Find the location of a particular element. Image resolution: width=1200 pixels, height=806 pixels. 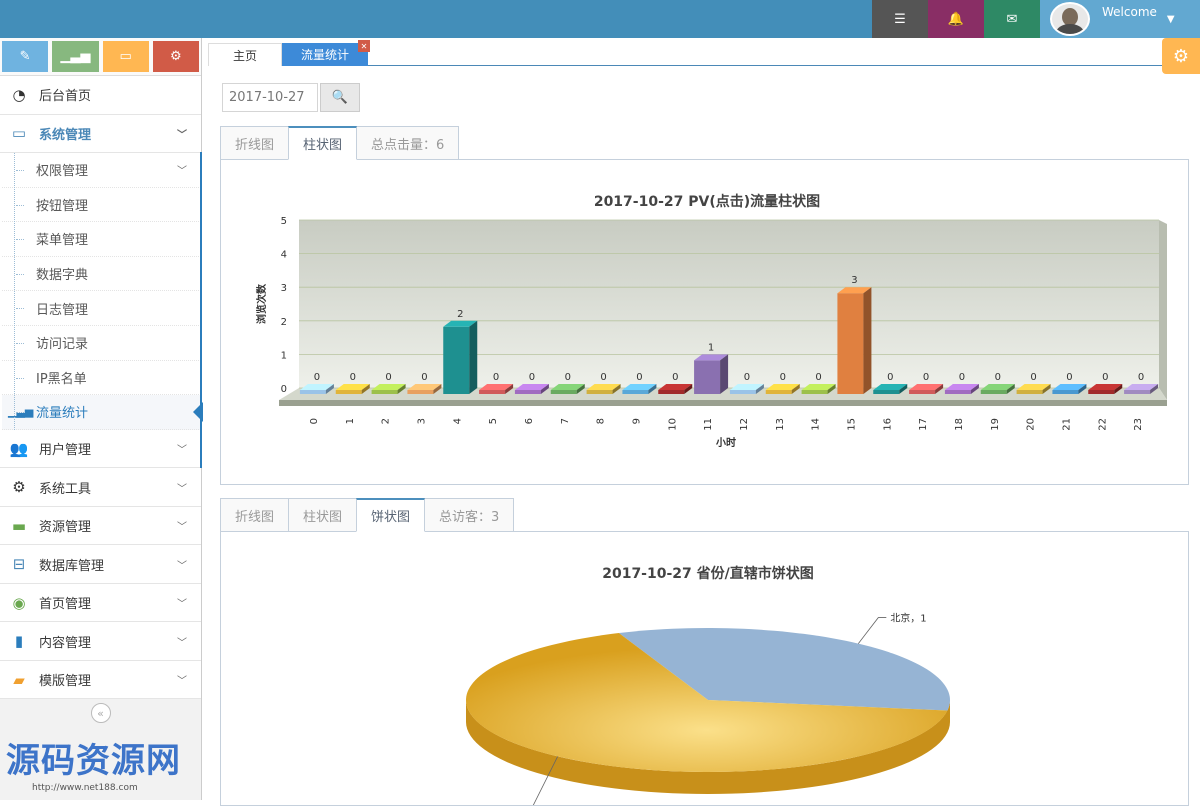

tab-home: 主页 is located at coordinates (245, 54).